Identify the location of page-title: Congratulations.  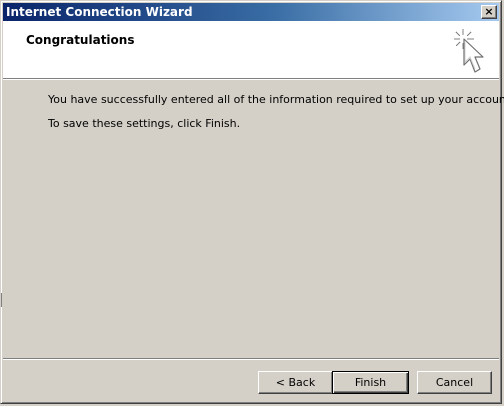
(80, 40).